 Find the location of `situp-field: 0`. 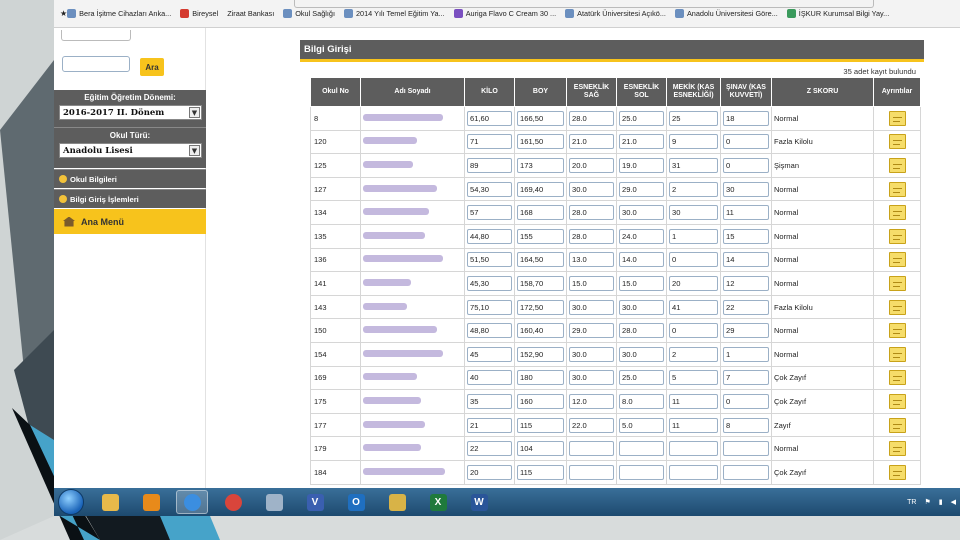

situp-field: 0 is located at coordinates (693, 260).